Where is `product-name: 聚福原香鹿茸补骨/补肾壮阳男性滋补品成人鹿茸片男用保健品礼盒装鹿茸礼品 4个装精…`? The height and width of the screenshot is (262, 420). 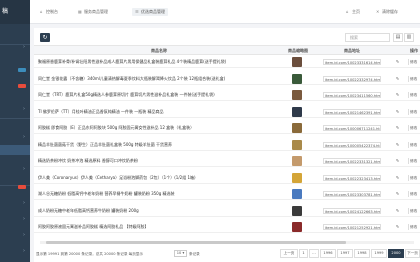 product-name: 聚福原香鹿茸补骨/补肾壮阳男性滋补品成人鹿茸片男用保健品礼盒装鹿茸礼品 4个装精… is located at coordinates (132, 61).